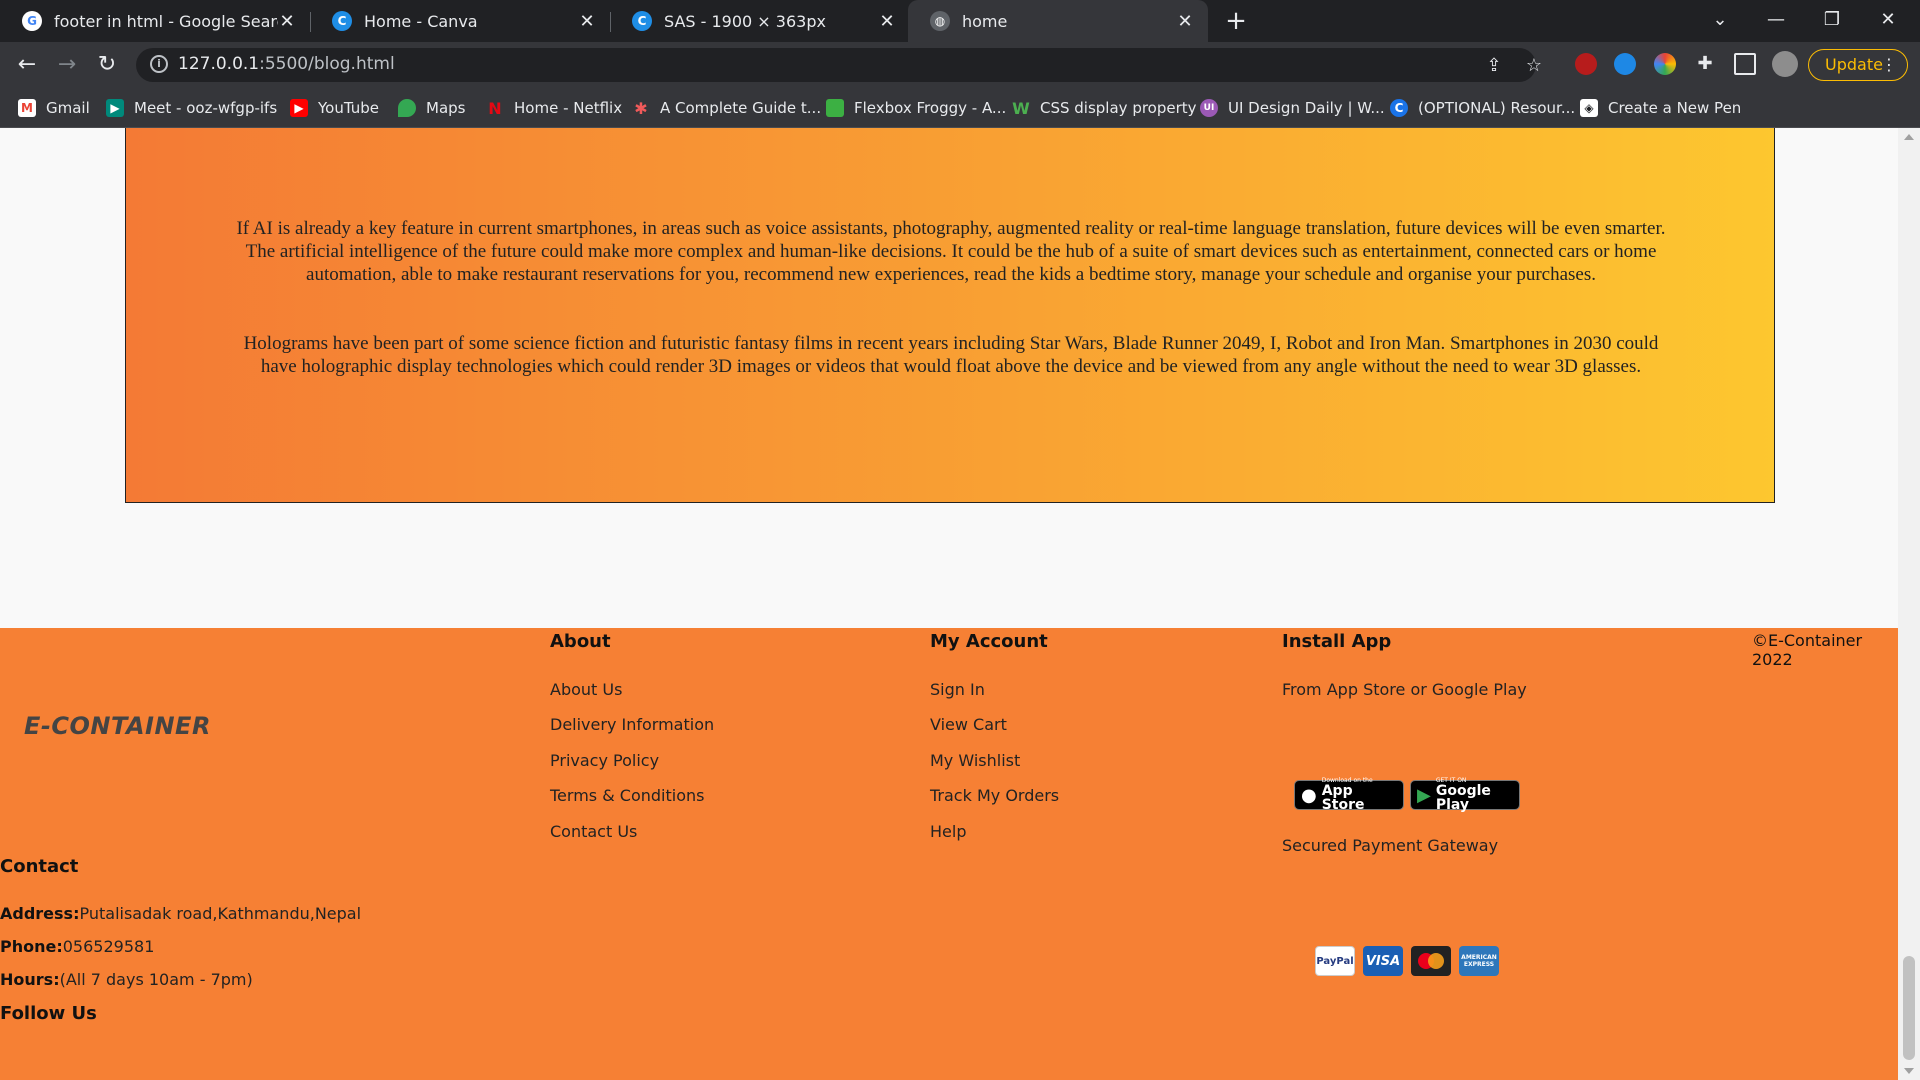 Image resolution: width=1920 pixels, height=1080 pixels. What do you see at coordinates (39, 866) in the screenshot?
I see `contact-heading: Contact` at bounding box center [39, 866].